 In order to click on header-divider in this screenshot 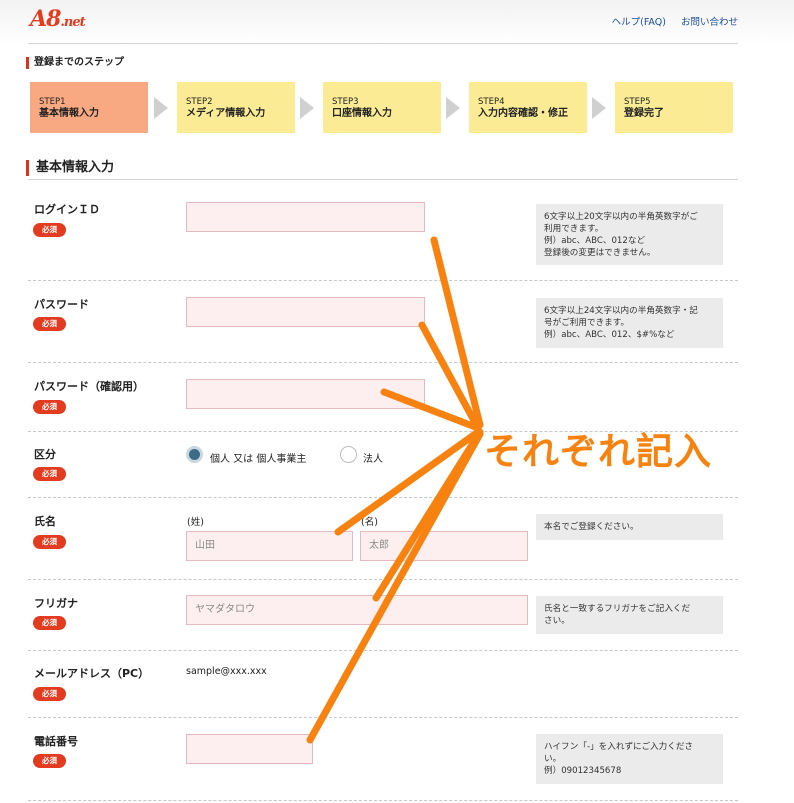, I will do `click(383, 43)`.